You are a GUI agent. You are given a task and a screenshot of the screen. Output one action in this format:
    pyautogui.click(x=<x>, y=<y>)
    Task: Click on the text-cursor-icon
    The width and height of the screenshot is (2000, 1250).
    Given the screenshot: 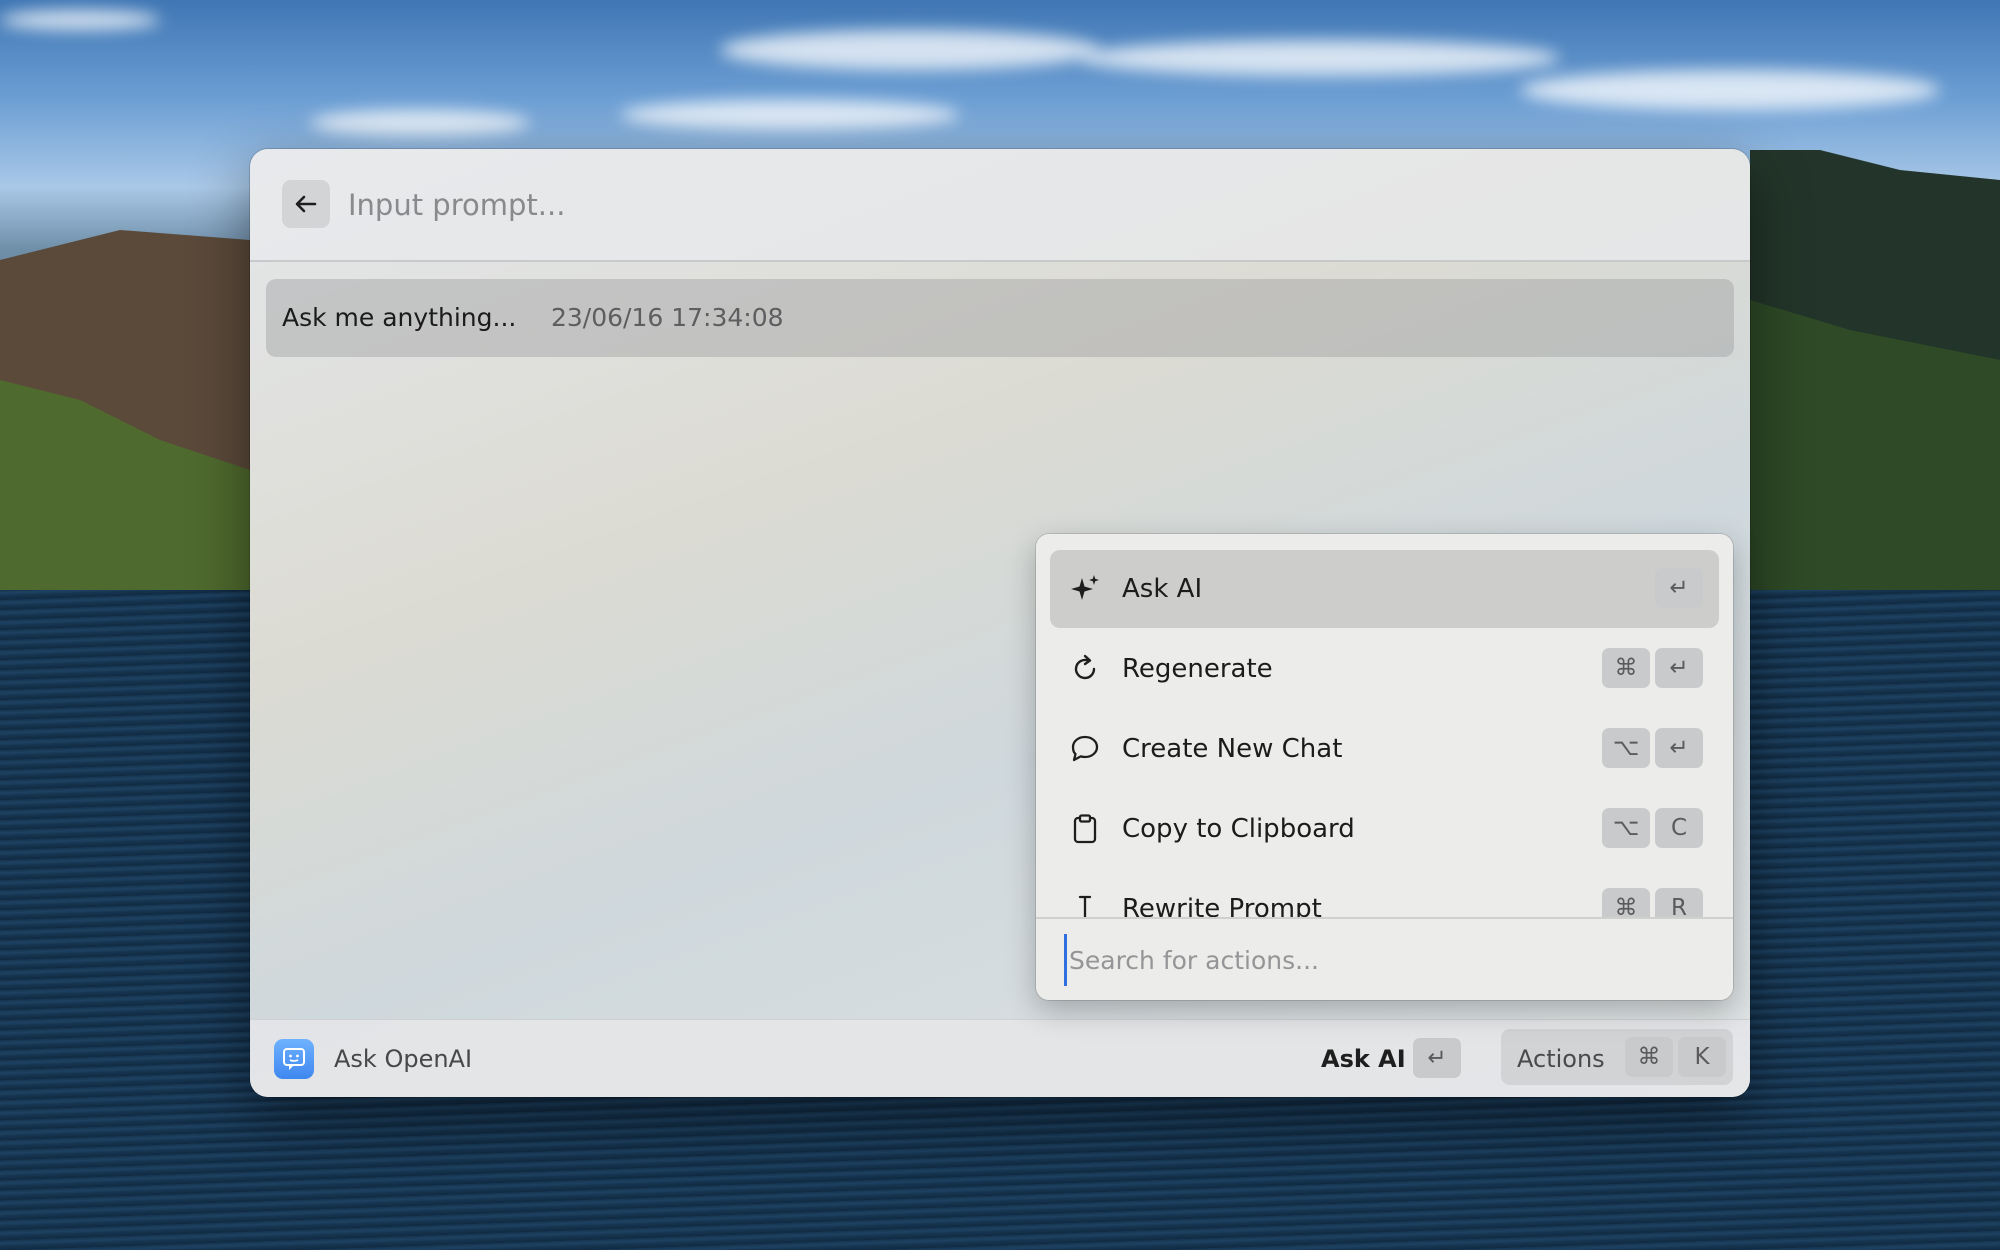 What is the action you would take?
    pyautogui.click(x=1085, y=906)
    